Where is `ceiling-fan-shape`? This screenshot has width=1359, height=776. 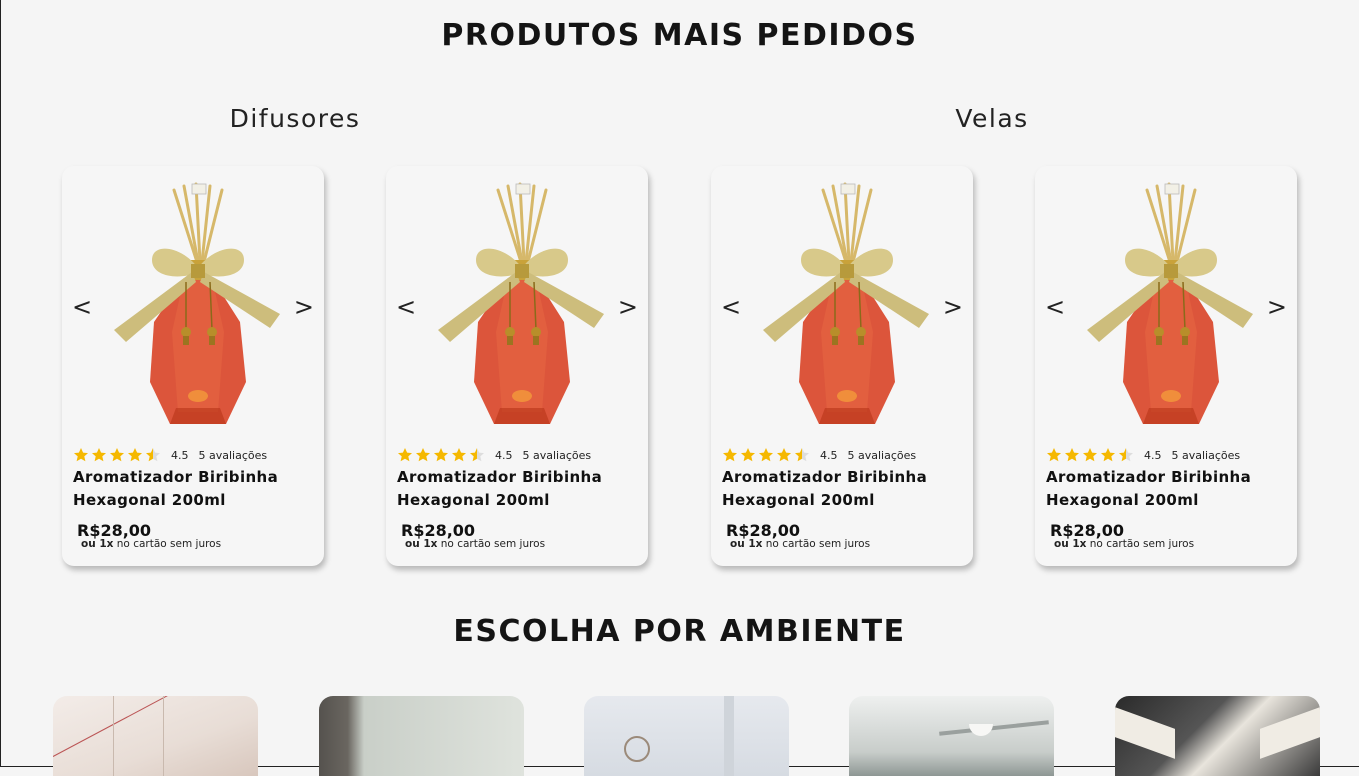 ceiling-fan-shape is located at coordinates (994, 728).